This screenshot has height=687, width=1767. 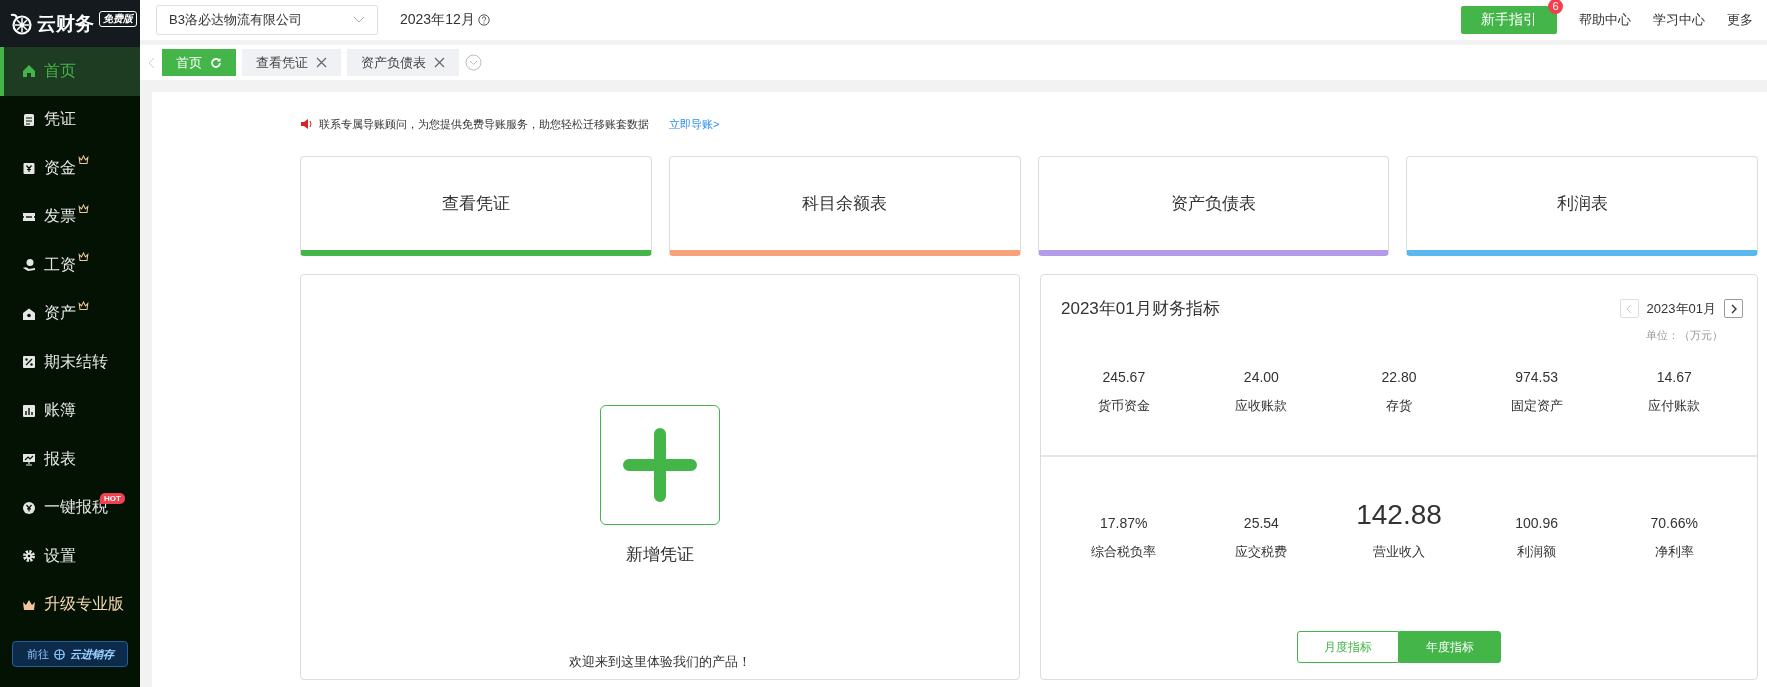 I want to click on metric-value: 14.67, so click(x=1674, y=377).